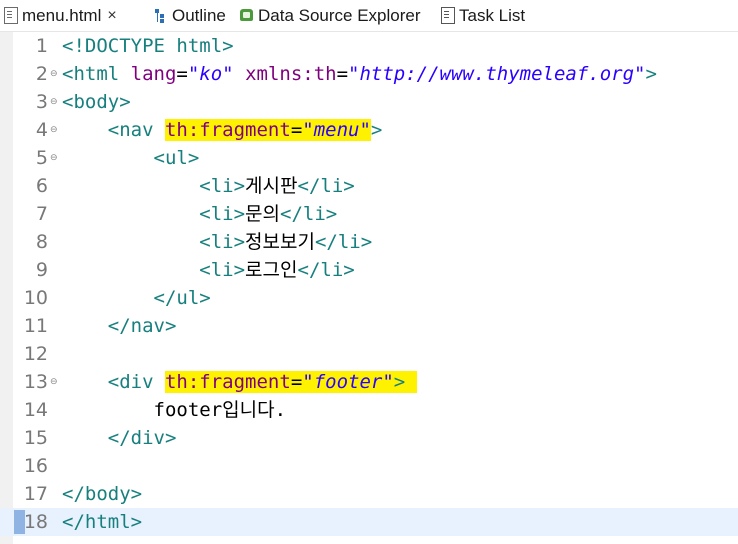 The image size is (738, 544). Describe the element at coordinates (41, 74) in the screenshot. I see `line-number: 2` at that location.